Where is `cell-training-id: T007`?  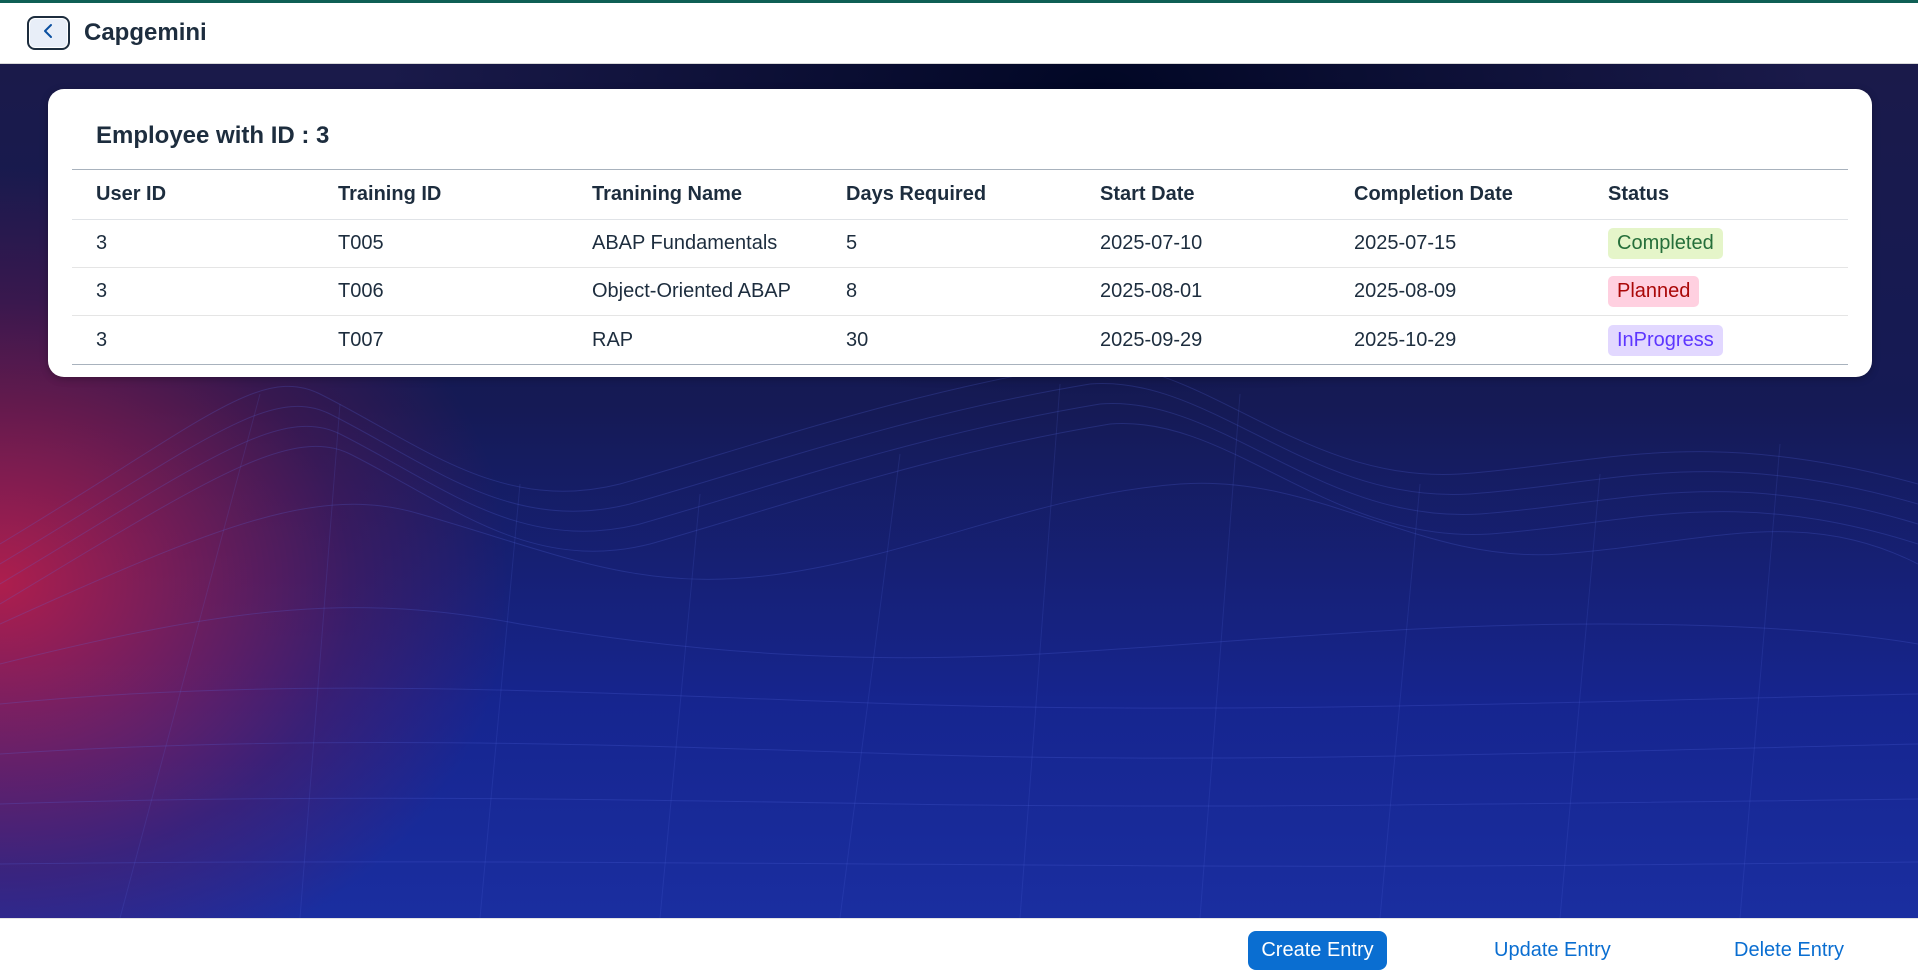
cell-training-id: T007 is located at coordinates (361, 339).